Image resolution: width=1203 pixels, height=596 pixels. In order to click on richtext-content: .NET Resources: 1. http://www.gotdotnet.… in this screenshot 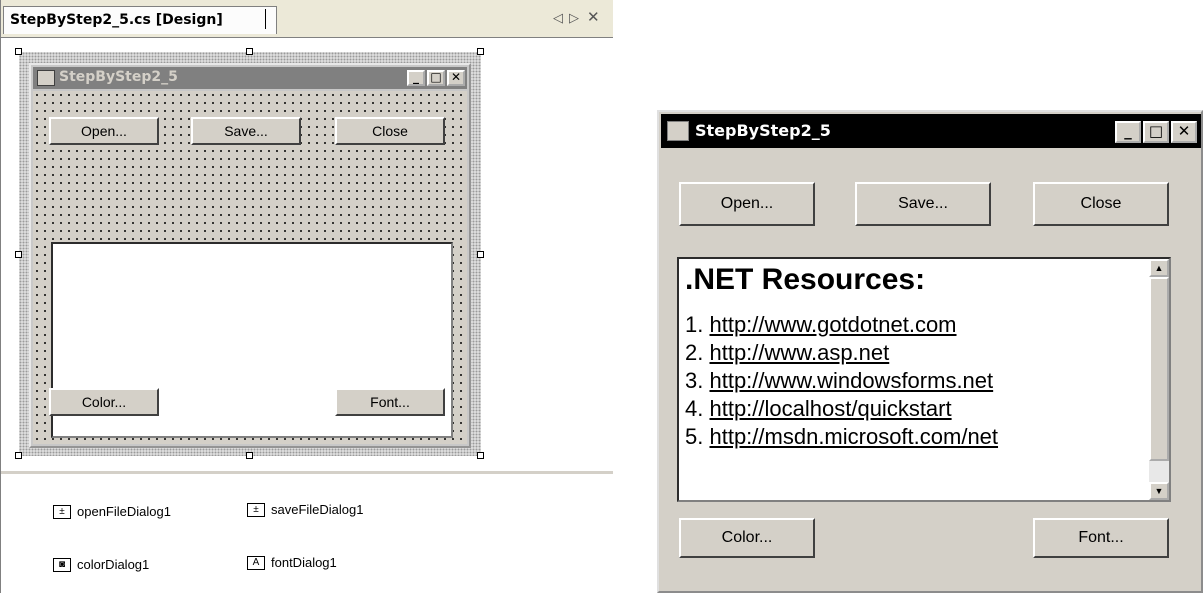, I will do `click(912, 357)`.